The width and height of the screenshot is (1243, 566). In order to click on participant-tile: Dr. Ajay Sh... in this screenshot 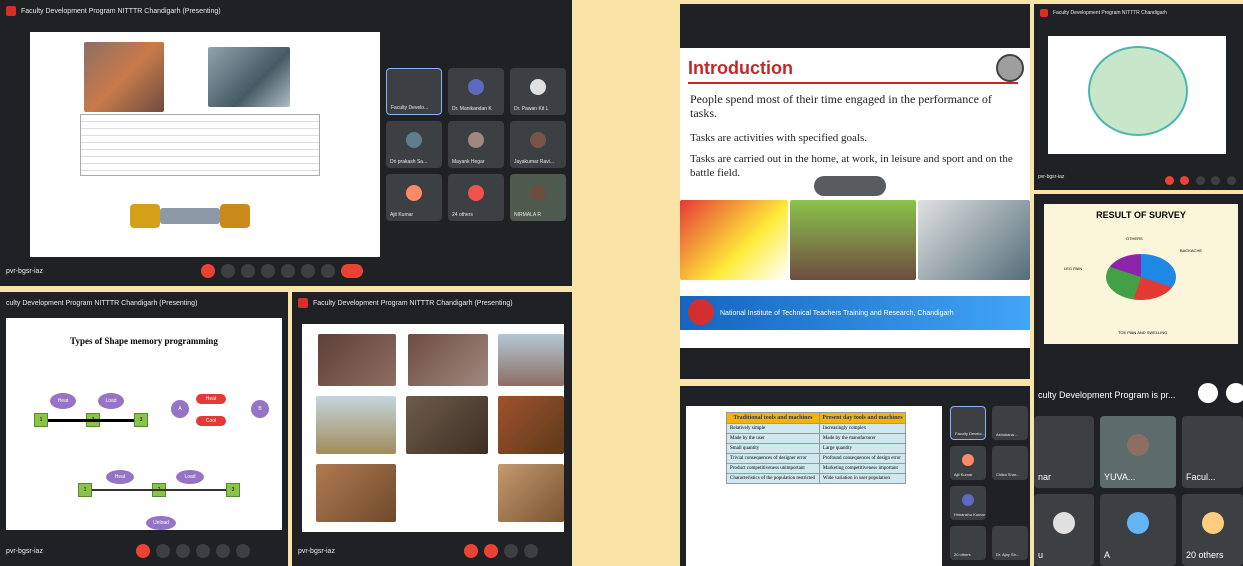, I will do `click(1010, 543)`.